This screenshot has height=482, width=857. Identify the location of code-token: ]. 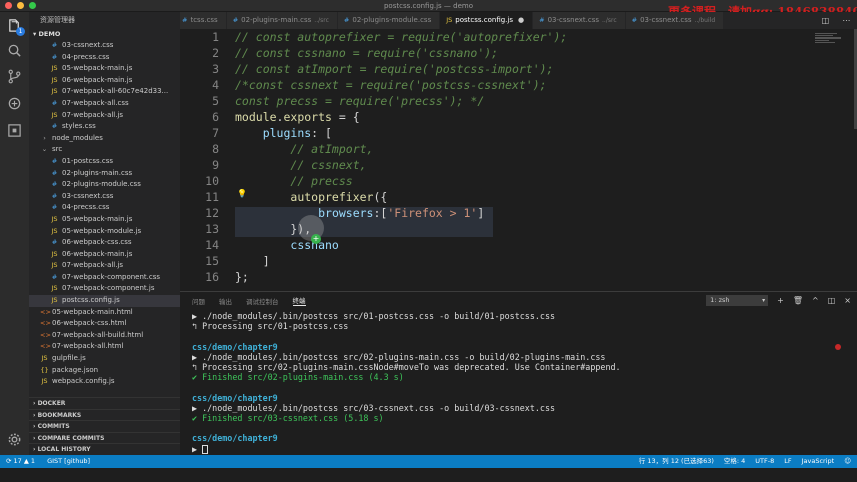
(252, 261).